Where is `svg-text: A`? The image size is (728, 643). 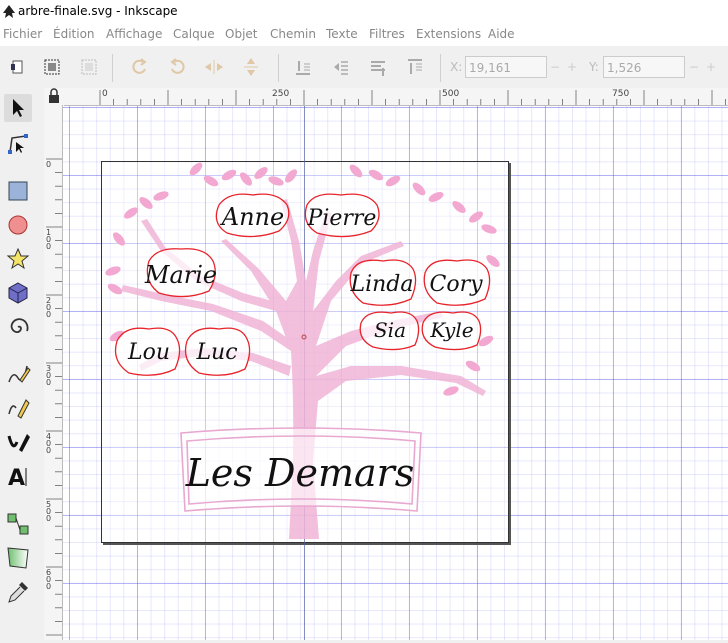
svg-text: A is located at coordinates (16, 478).